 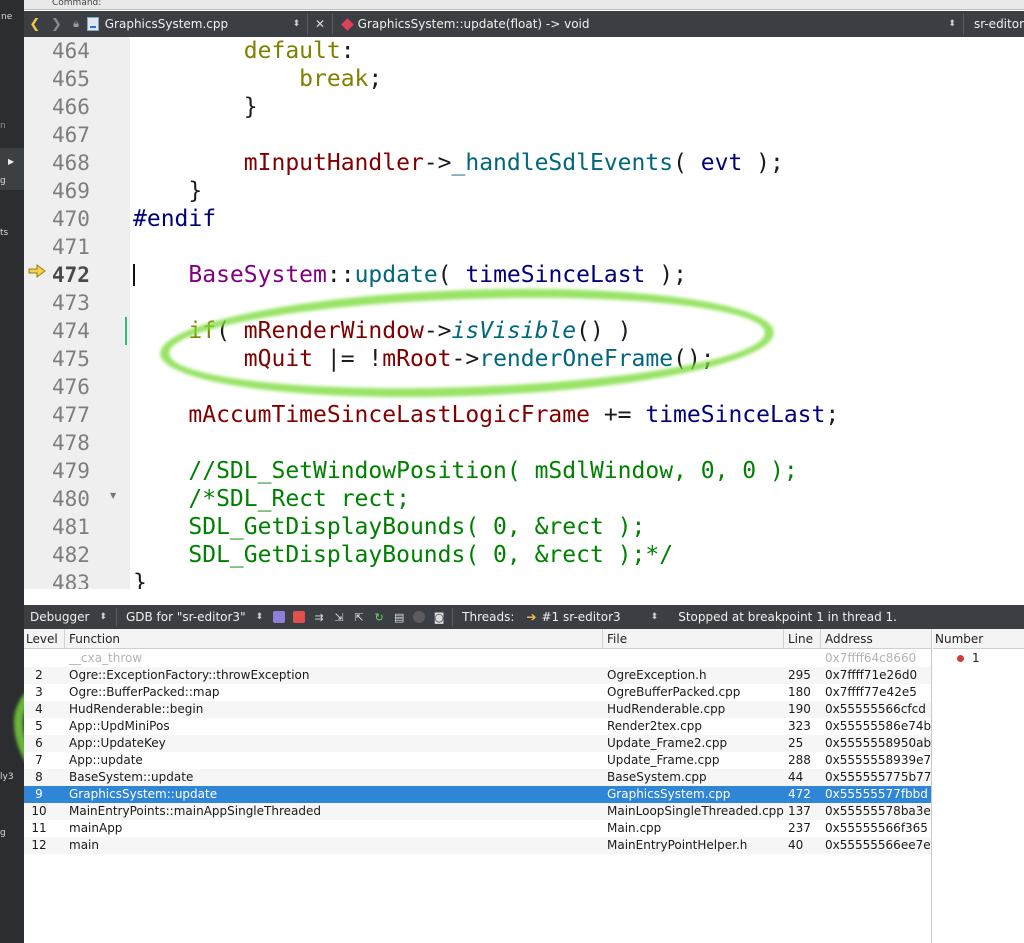 What do you see at coordinates (878, 845) in the screenshot?
I see `stack-cell-addr: 0x55555566ee7e` at bounding box center [878, 845].